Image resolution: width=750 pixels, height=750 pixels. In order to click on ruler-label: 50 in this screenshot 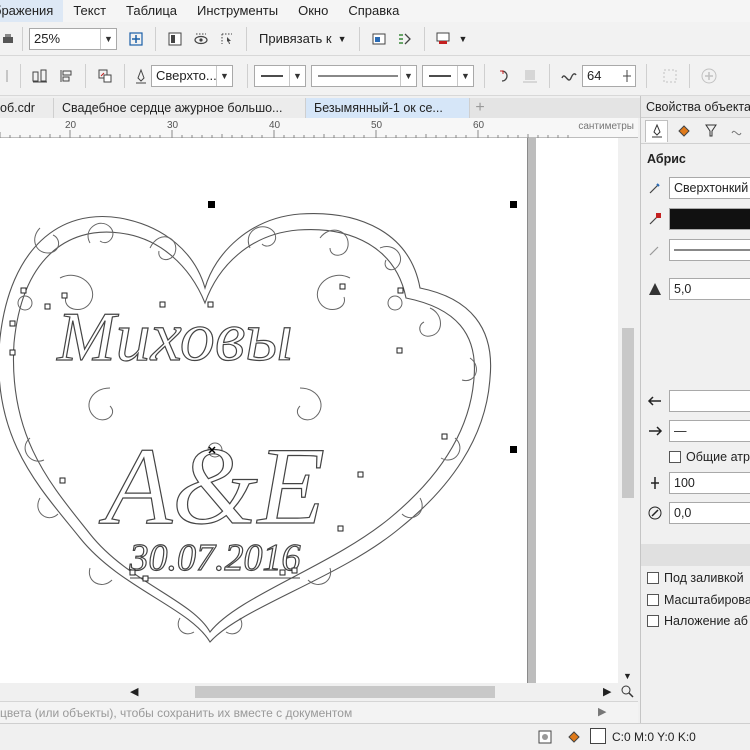, I will do `click(377, 125)`.